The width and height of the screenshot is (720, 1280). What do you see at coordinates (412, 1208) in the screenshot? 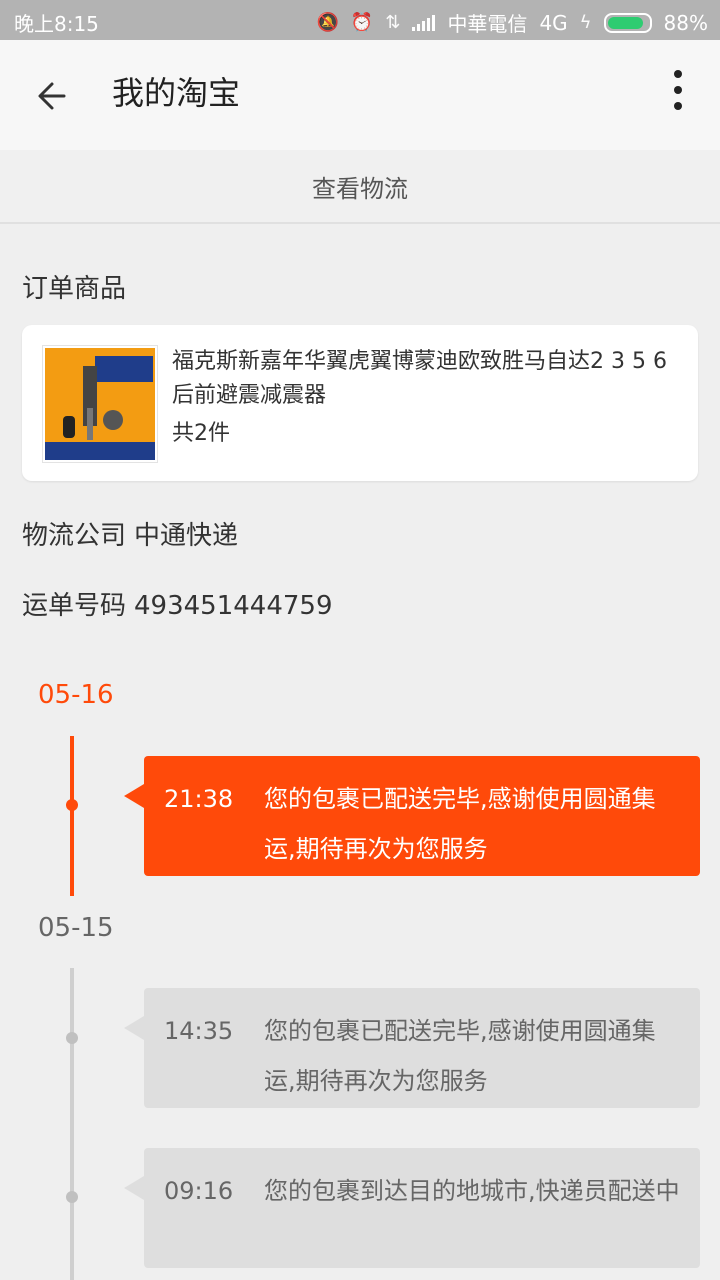
I see `timeline-event: 09:16 您的包裹到达目的地城市,快递员配送中` at bounding box center [412, 1208].